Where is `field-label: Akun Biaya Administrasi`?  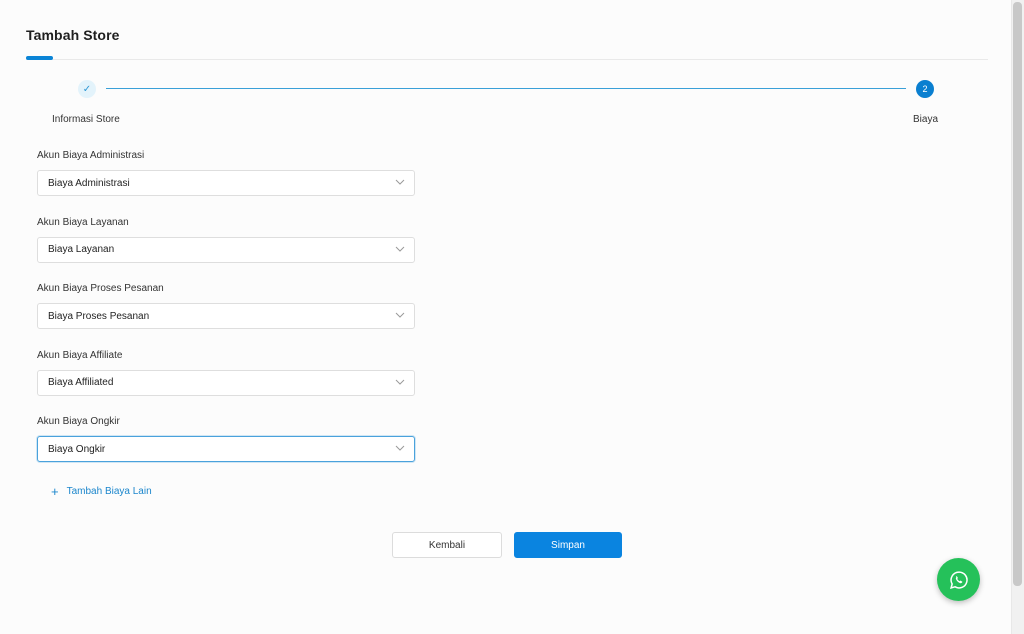
field-label: Akun Biaya Administrasi is located at coordinates (91, 155).